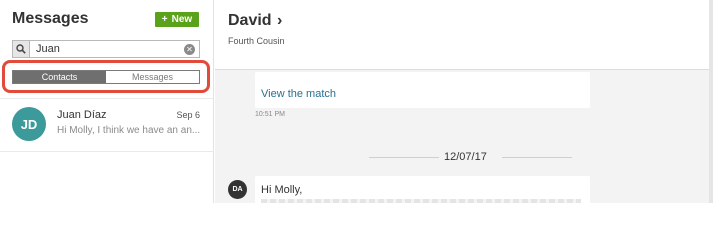 Image resolution: width=713 pixels, height=240 pixels. What do you see at coordinates (282, 190) in the screenshot?
I see `message-text: Hi Molly,` at bounding box center [282, 190].